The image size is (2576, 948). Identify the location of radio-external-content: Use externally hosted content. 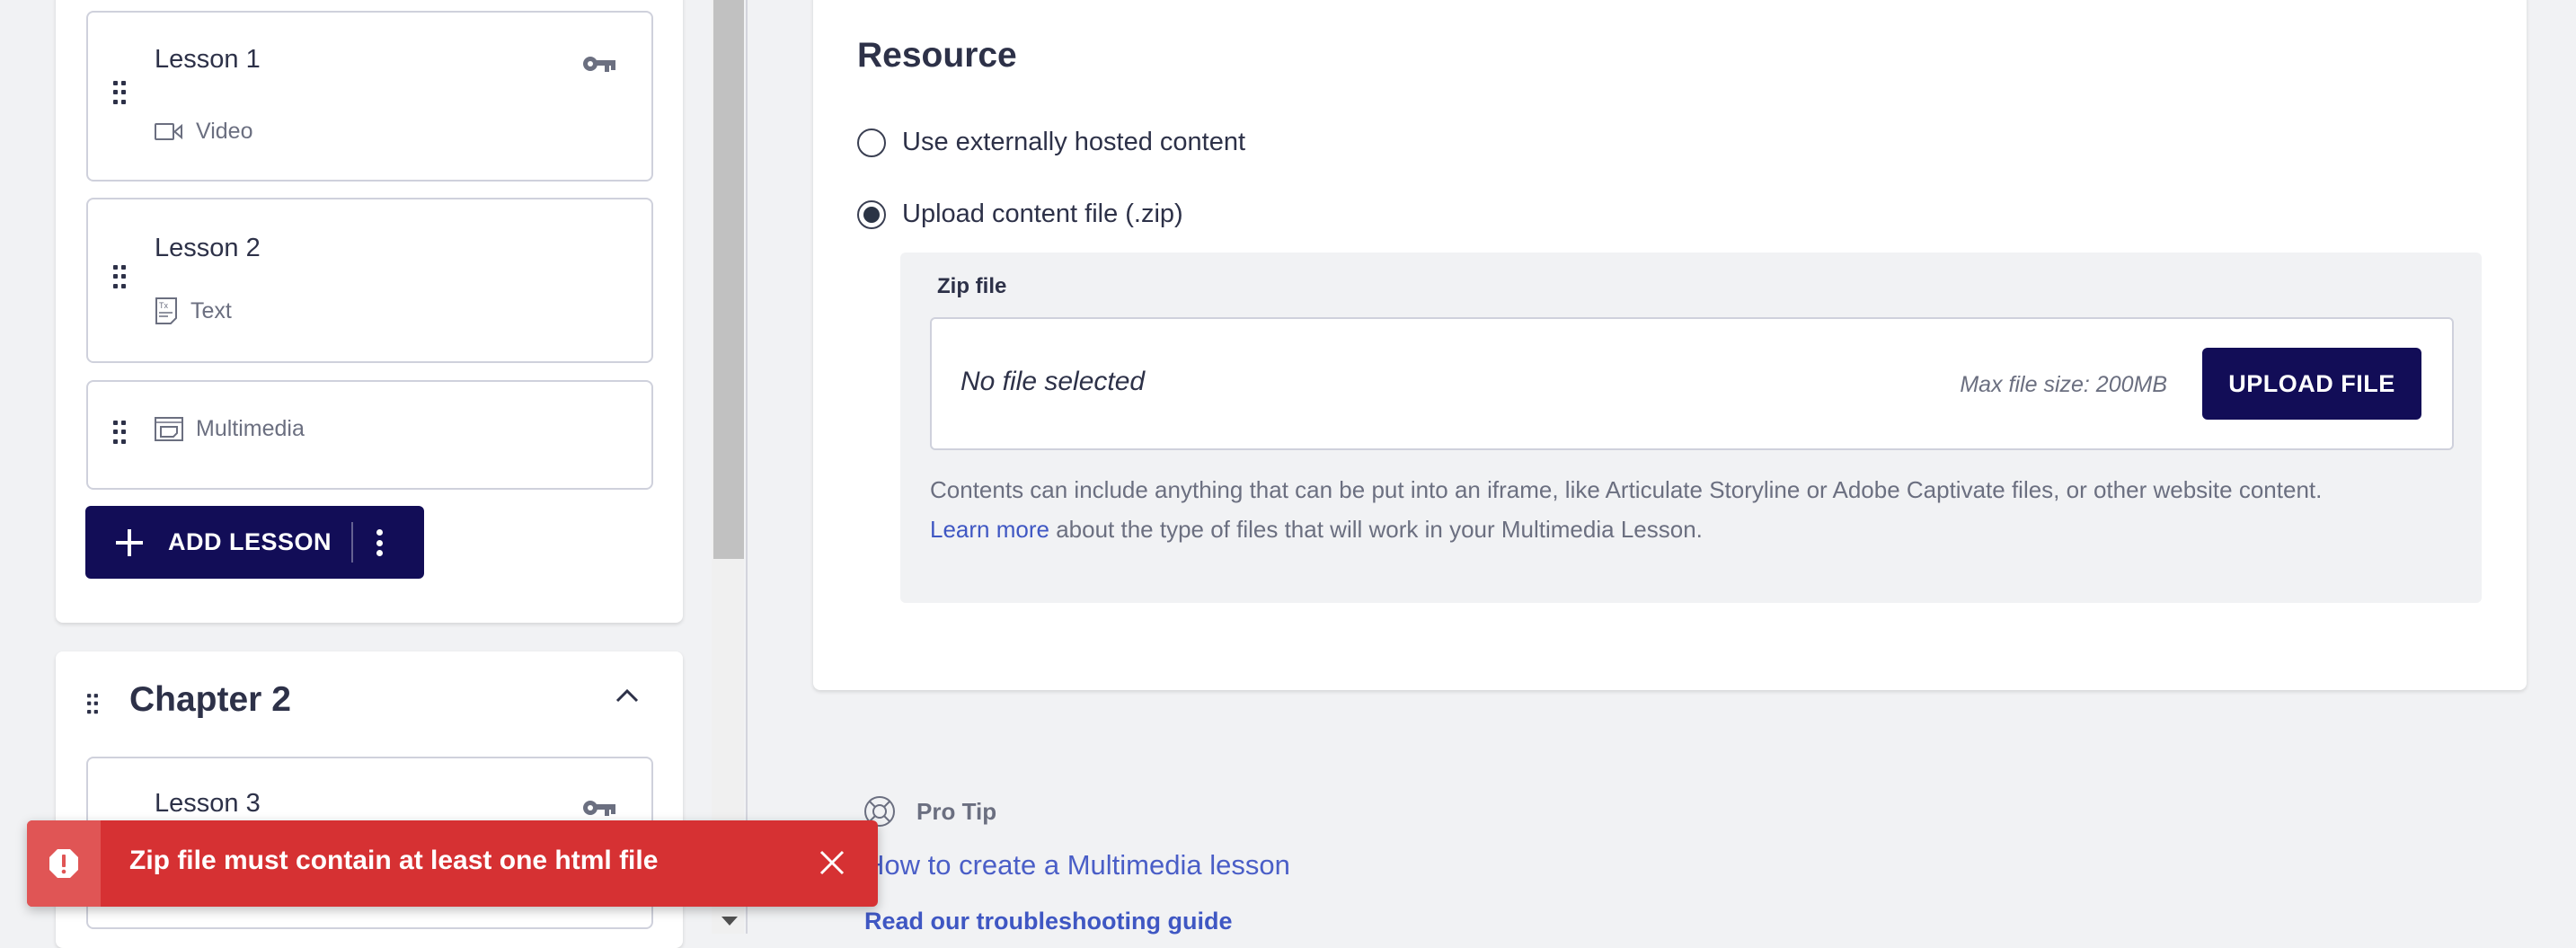
(1051, 142).